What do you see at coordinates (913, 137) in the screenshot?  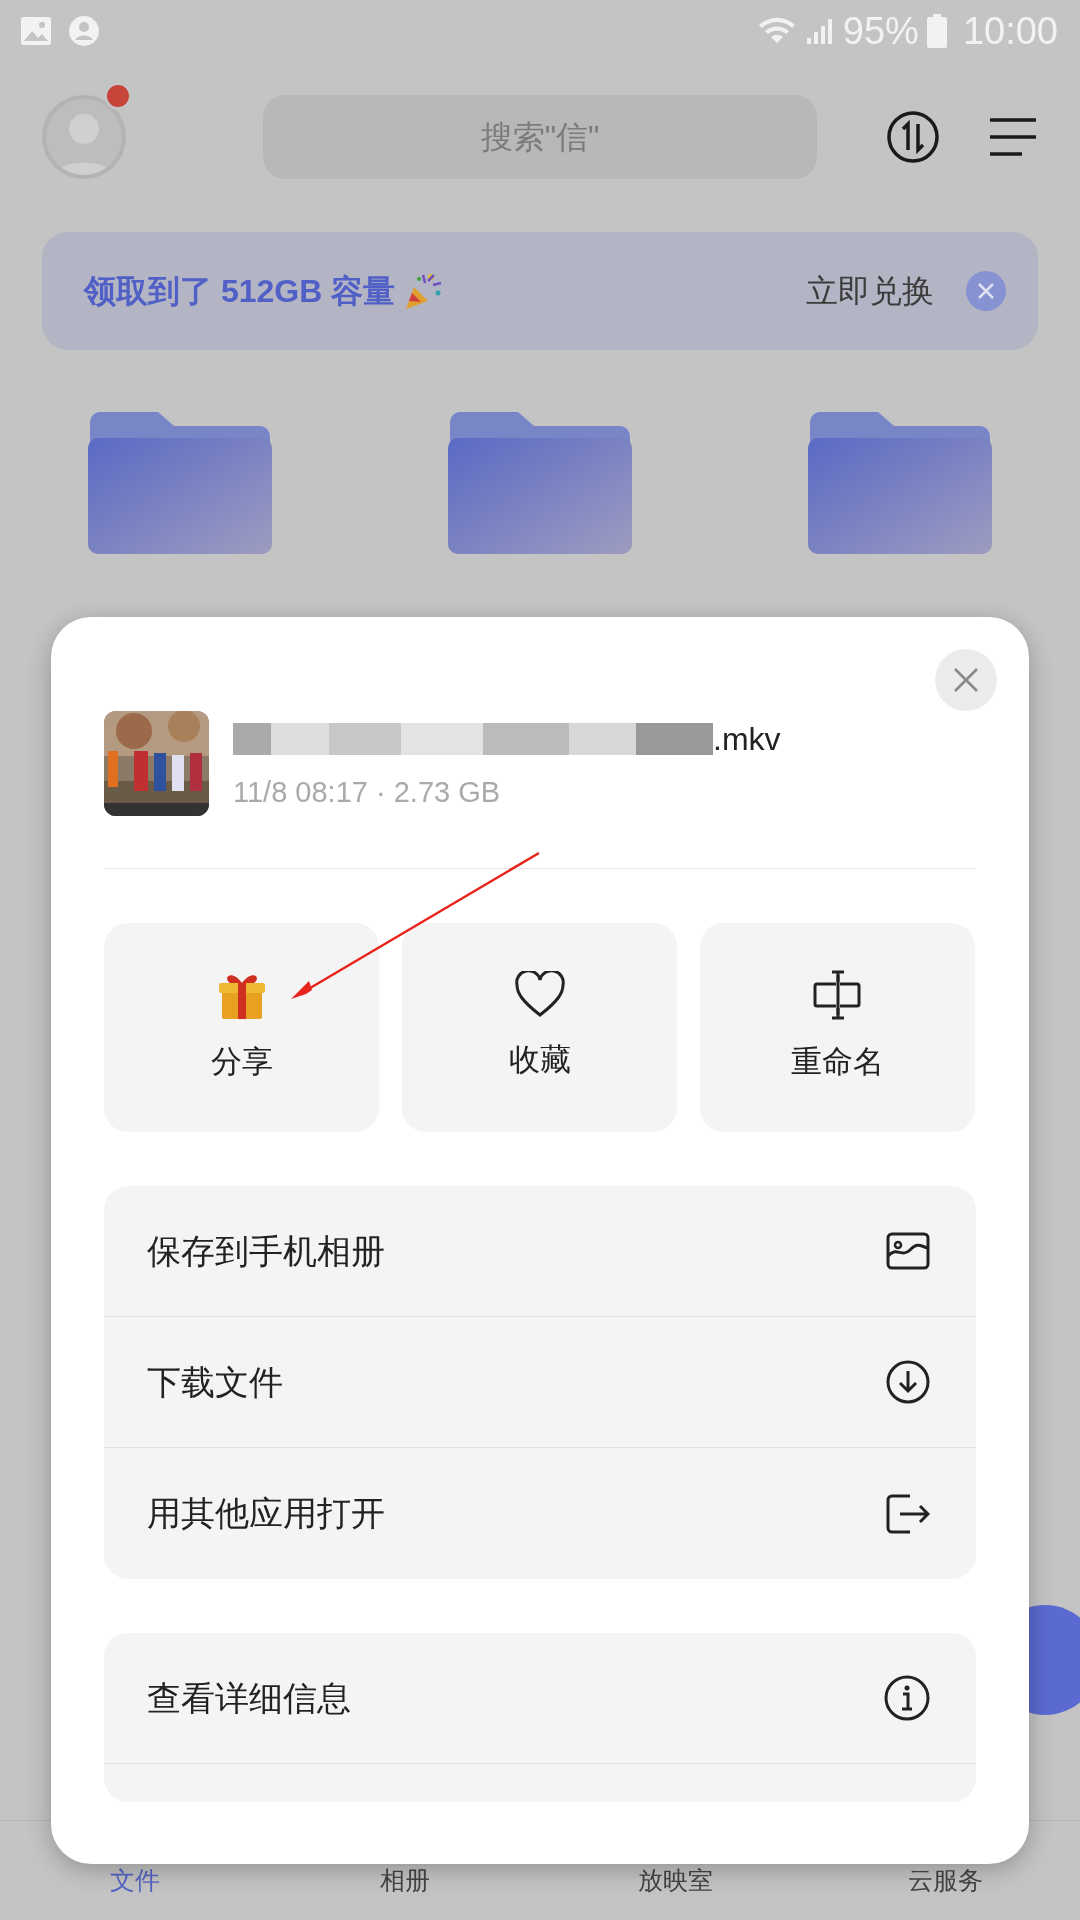 I see `transfer-icon` at bounding box center [913, 137].